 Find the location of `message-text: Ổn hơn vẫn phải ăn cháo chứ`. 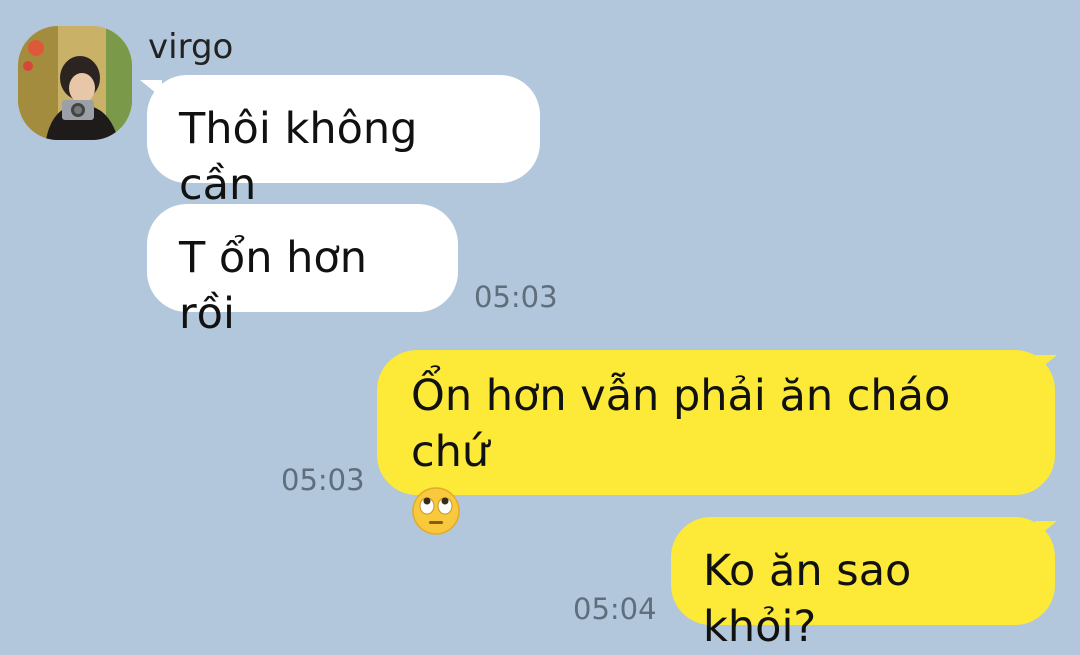

message-text: Ổn hơn vẫn phải ăn cháo chứ is located at coordinates (681, 424).